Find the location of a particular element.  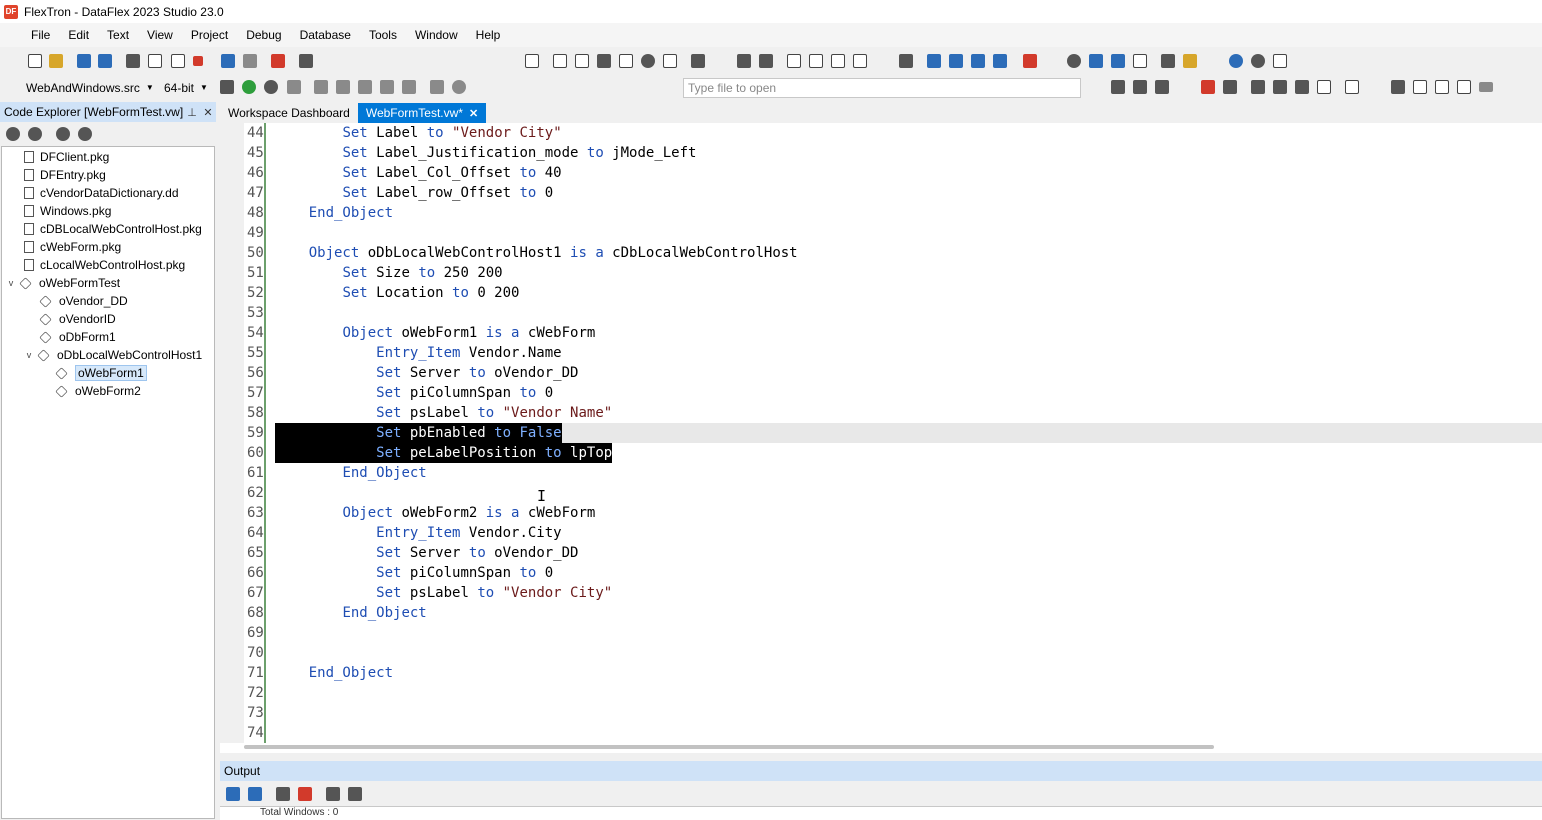

lock-icon is located at coordinates (1190, 61).